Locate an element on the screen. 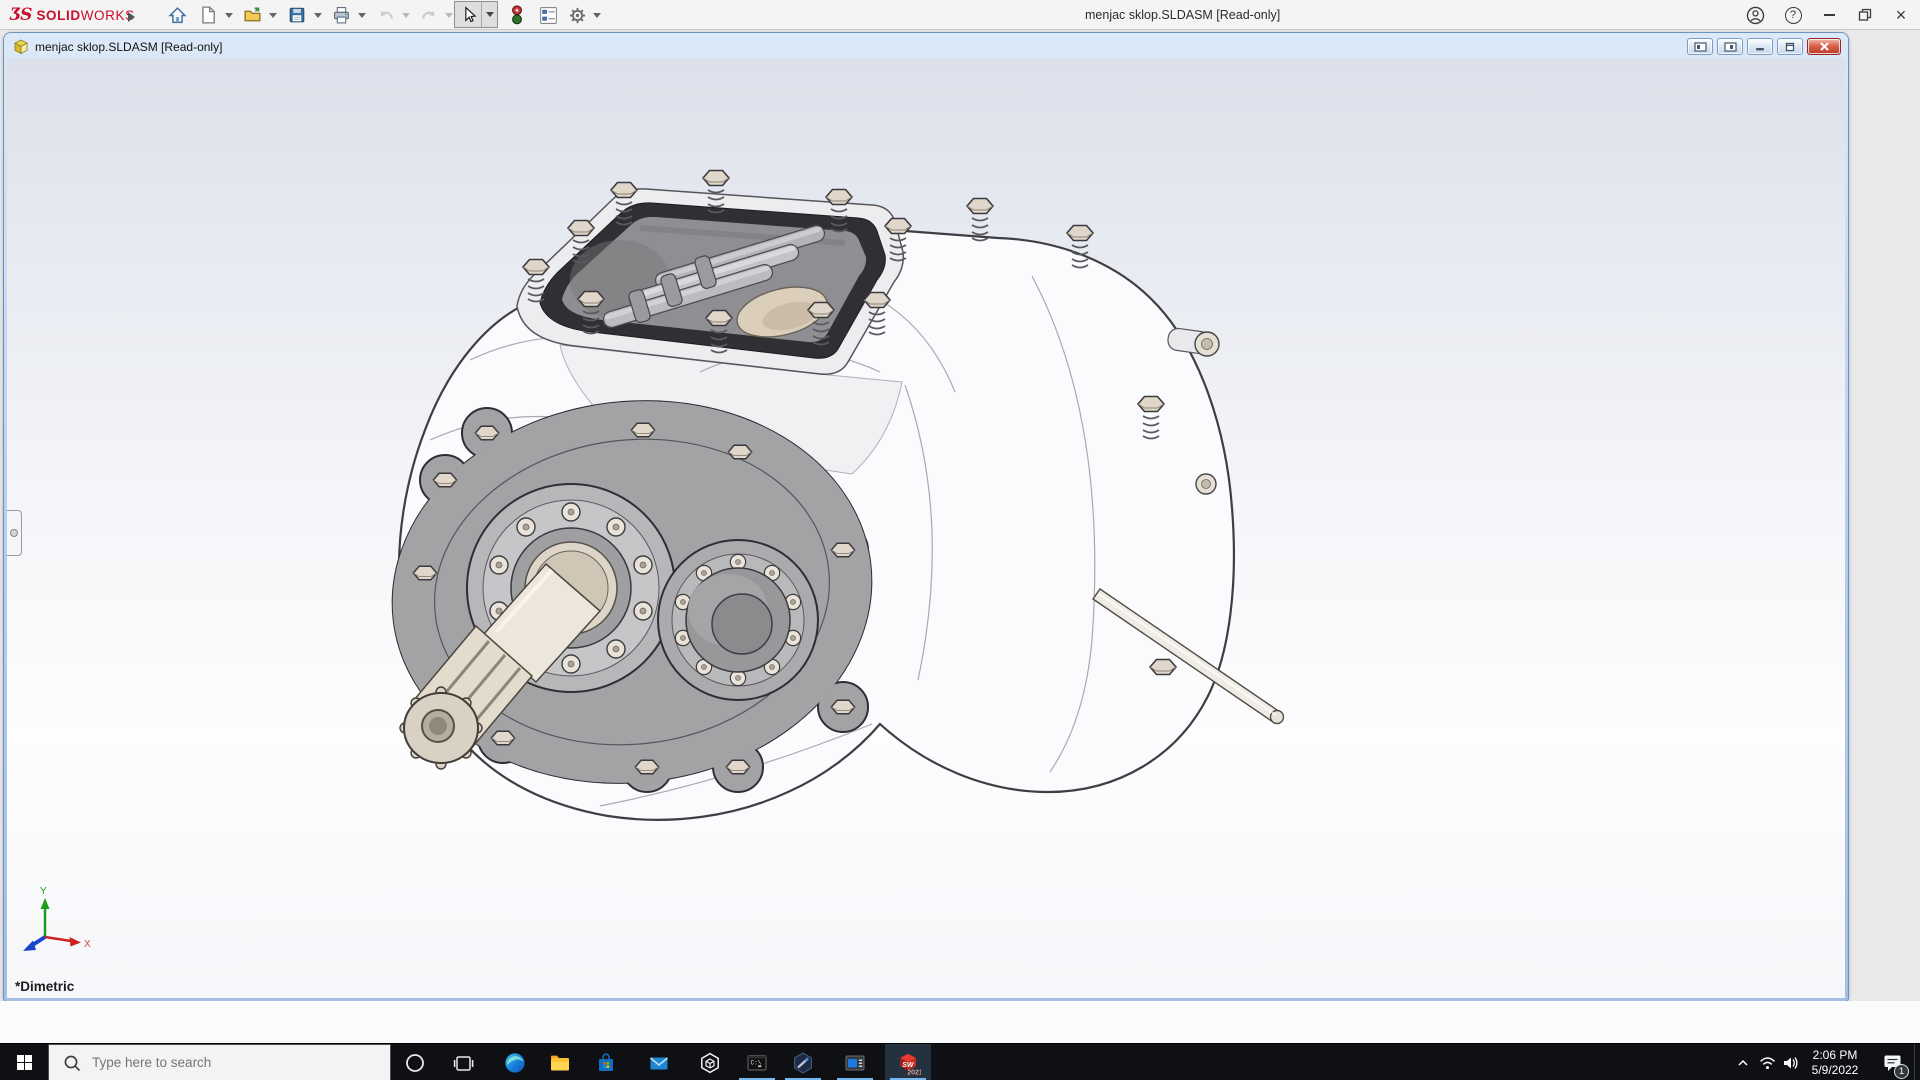 This screenshot has height=1080, width=1920. print-icon is located at coordinates (341, 14).